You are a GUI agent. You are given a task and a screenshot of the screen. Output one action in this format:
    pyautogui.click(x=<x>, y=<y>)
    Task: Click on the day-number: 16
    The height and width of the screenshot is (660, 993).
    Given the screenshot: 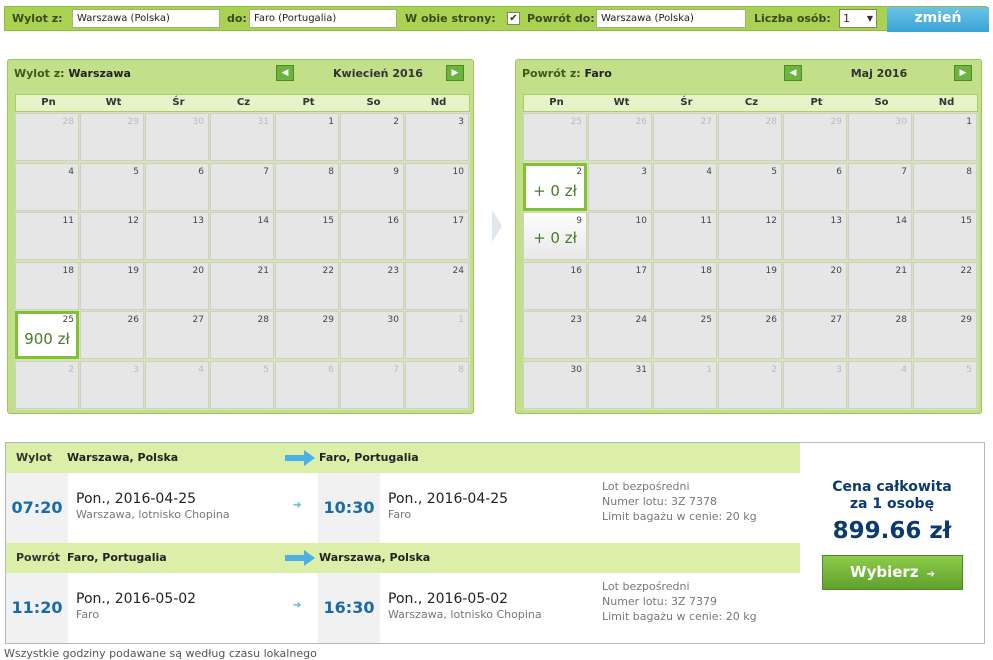 What is the action you would take?
    pyautogui.click(x=393, y=221)
    